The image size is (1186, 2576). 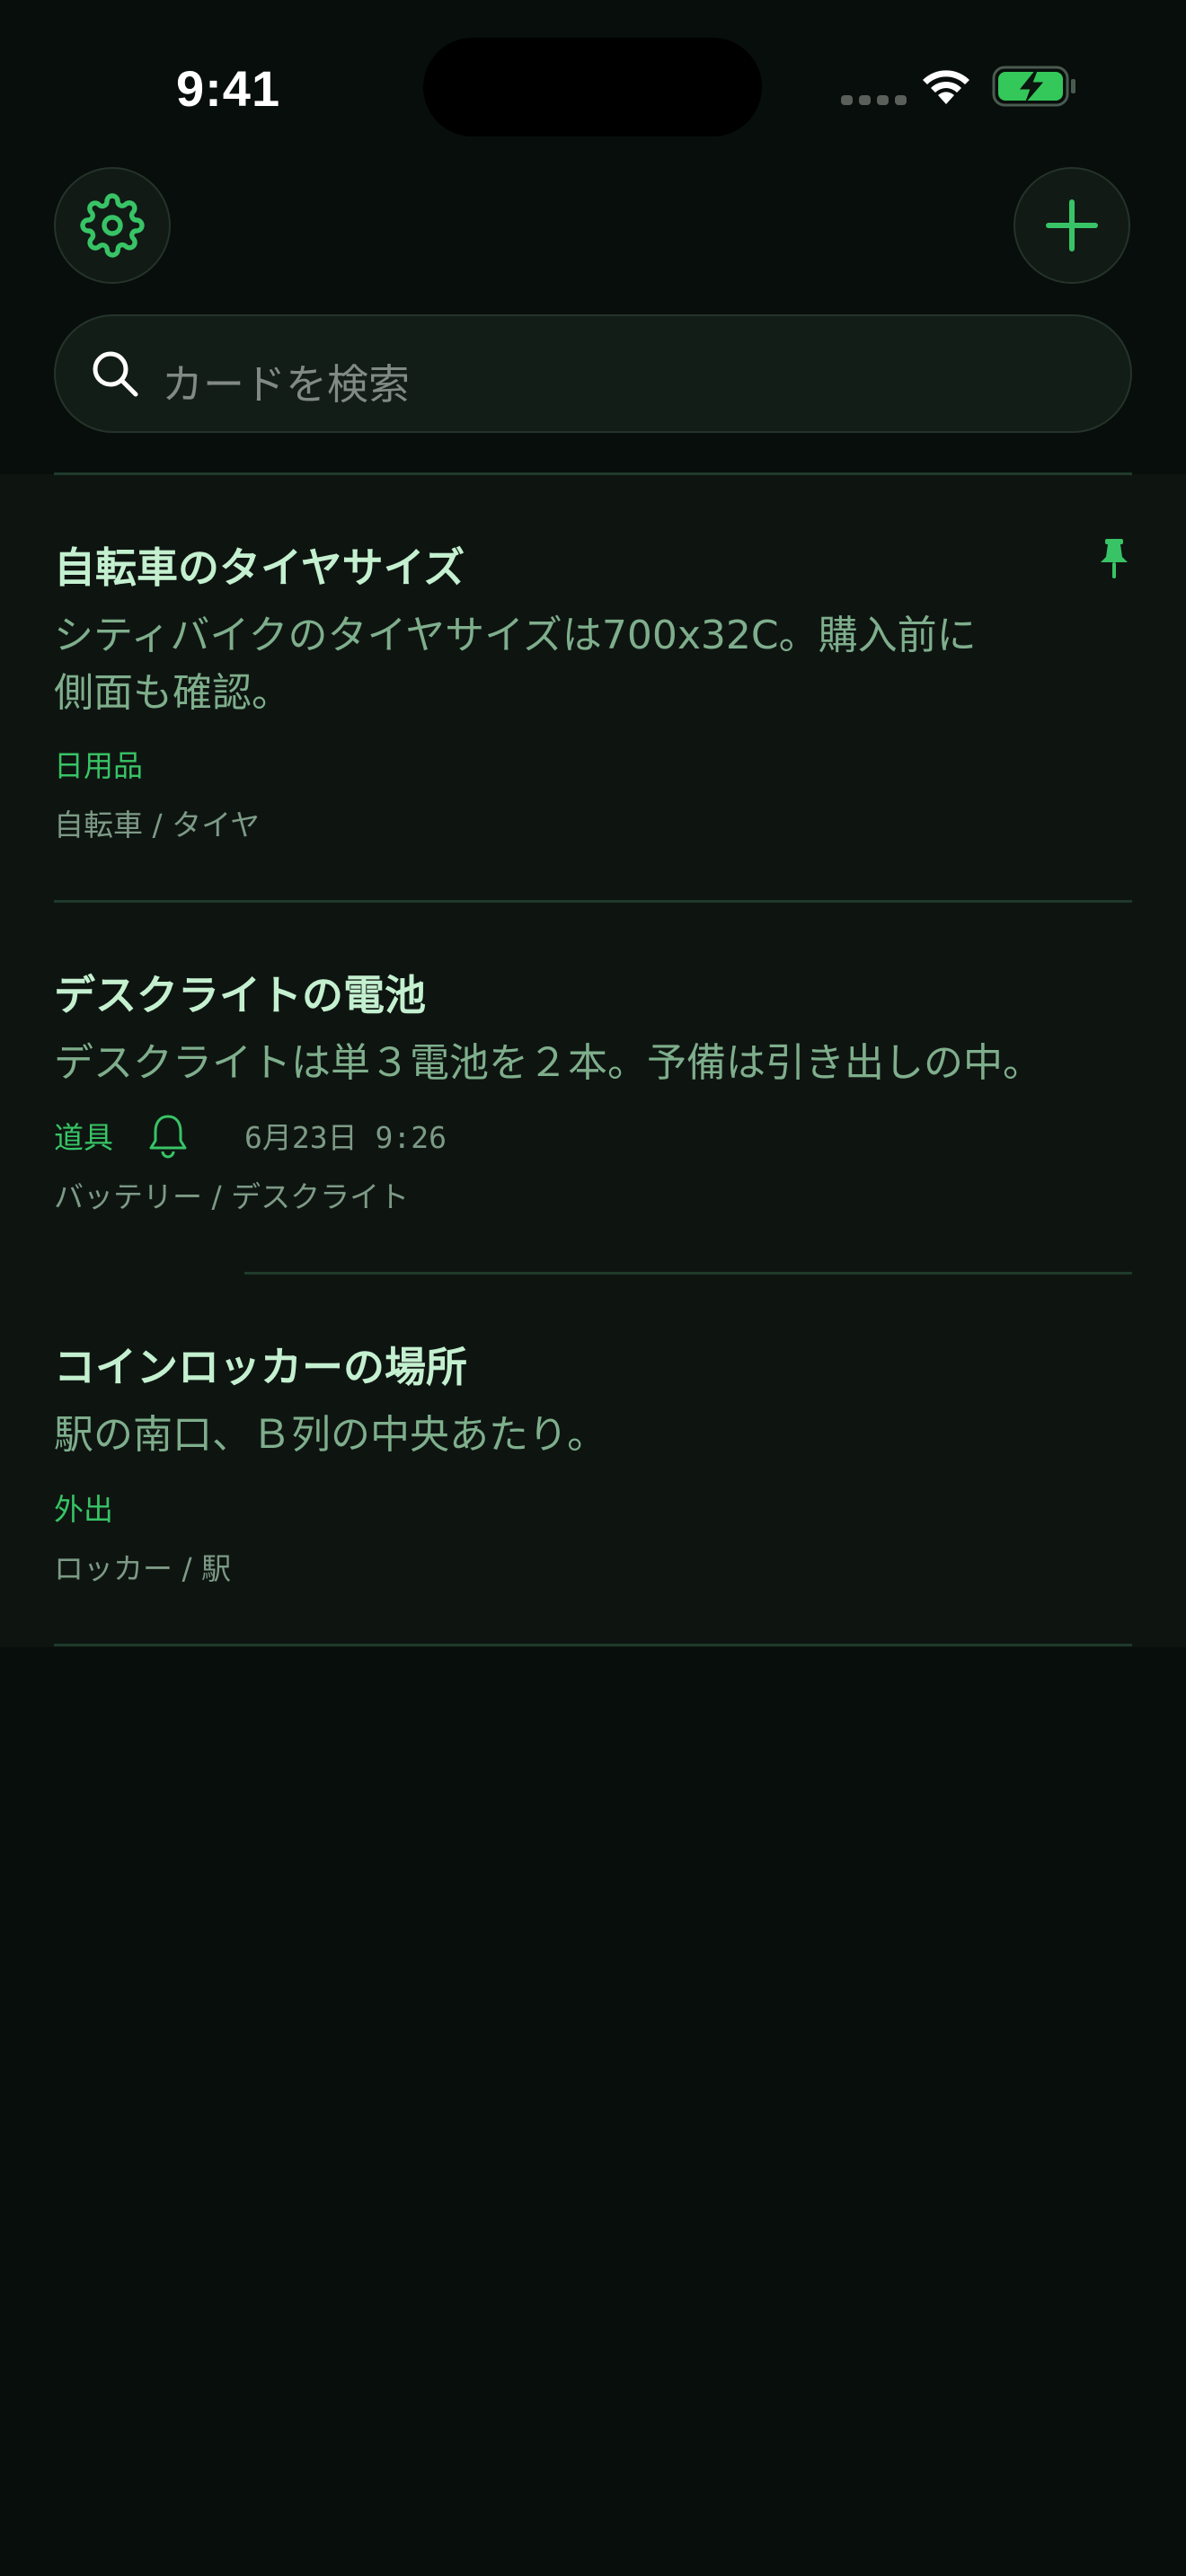 I want to click on card-body: シティバイクのタイヤサイズは700x32C。購入前に 側面も確認。, so click(x=515, y=664).